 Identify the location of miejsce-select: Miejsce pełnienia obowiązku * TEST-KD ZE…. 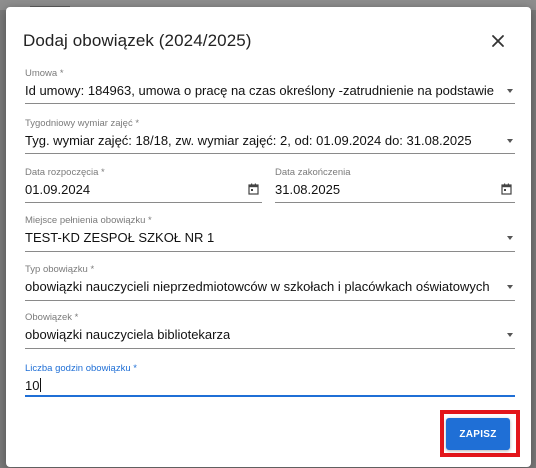
(270, 233).